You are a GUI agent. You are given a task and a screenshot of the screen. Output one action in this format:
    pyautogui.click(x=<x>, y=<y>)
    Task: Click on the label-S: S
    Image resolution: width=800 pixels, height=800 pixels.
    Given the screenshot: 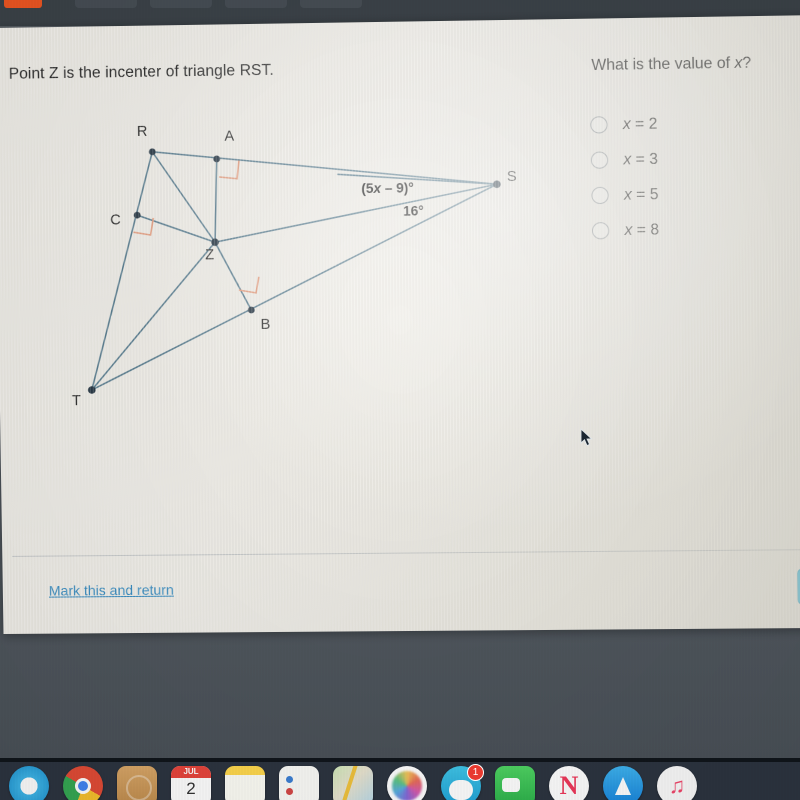 What is the action you would take?
    pyautogui.click(x=511, y=177)
    